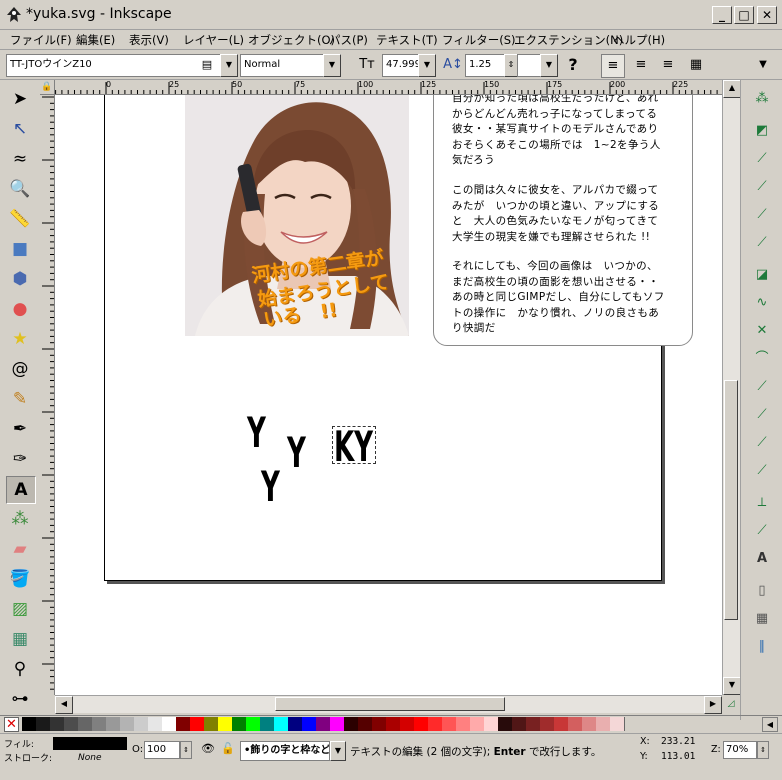 The height and width of the screenshot is (780, 782). What do you see at coordinates (770, 724) in the screenshot?
I see `palette-menu-icon: ◀` at bounding box center [770, 724].